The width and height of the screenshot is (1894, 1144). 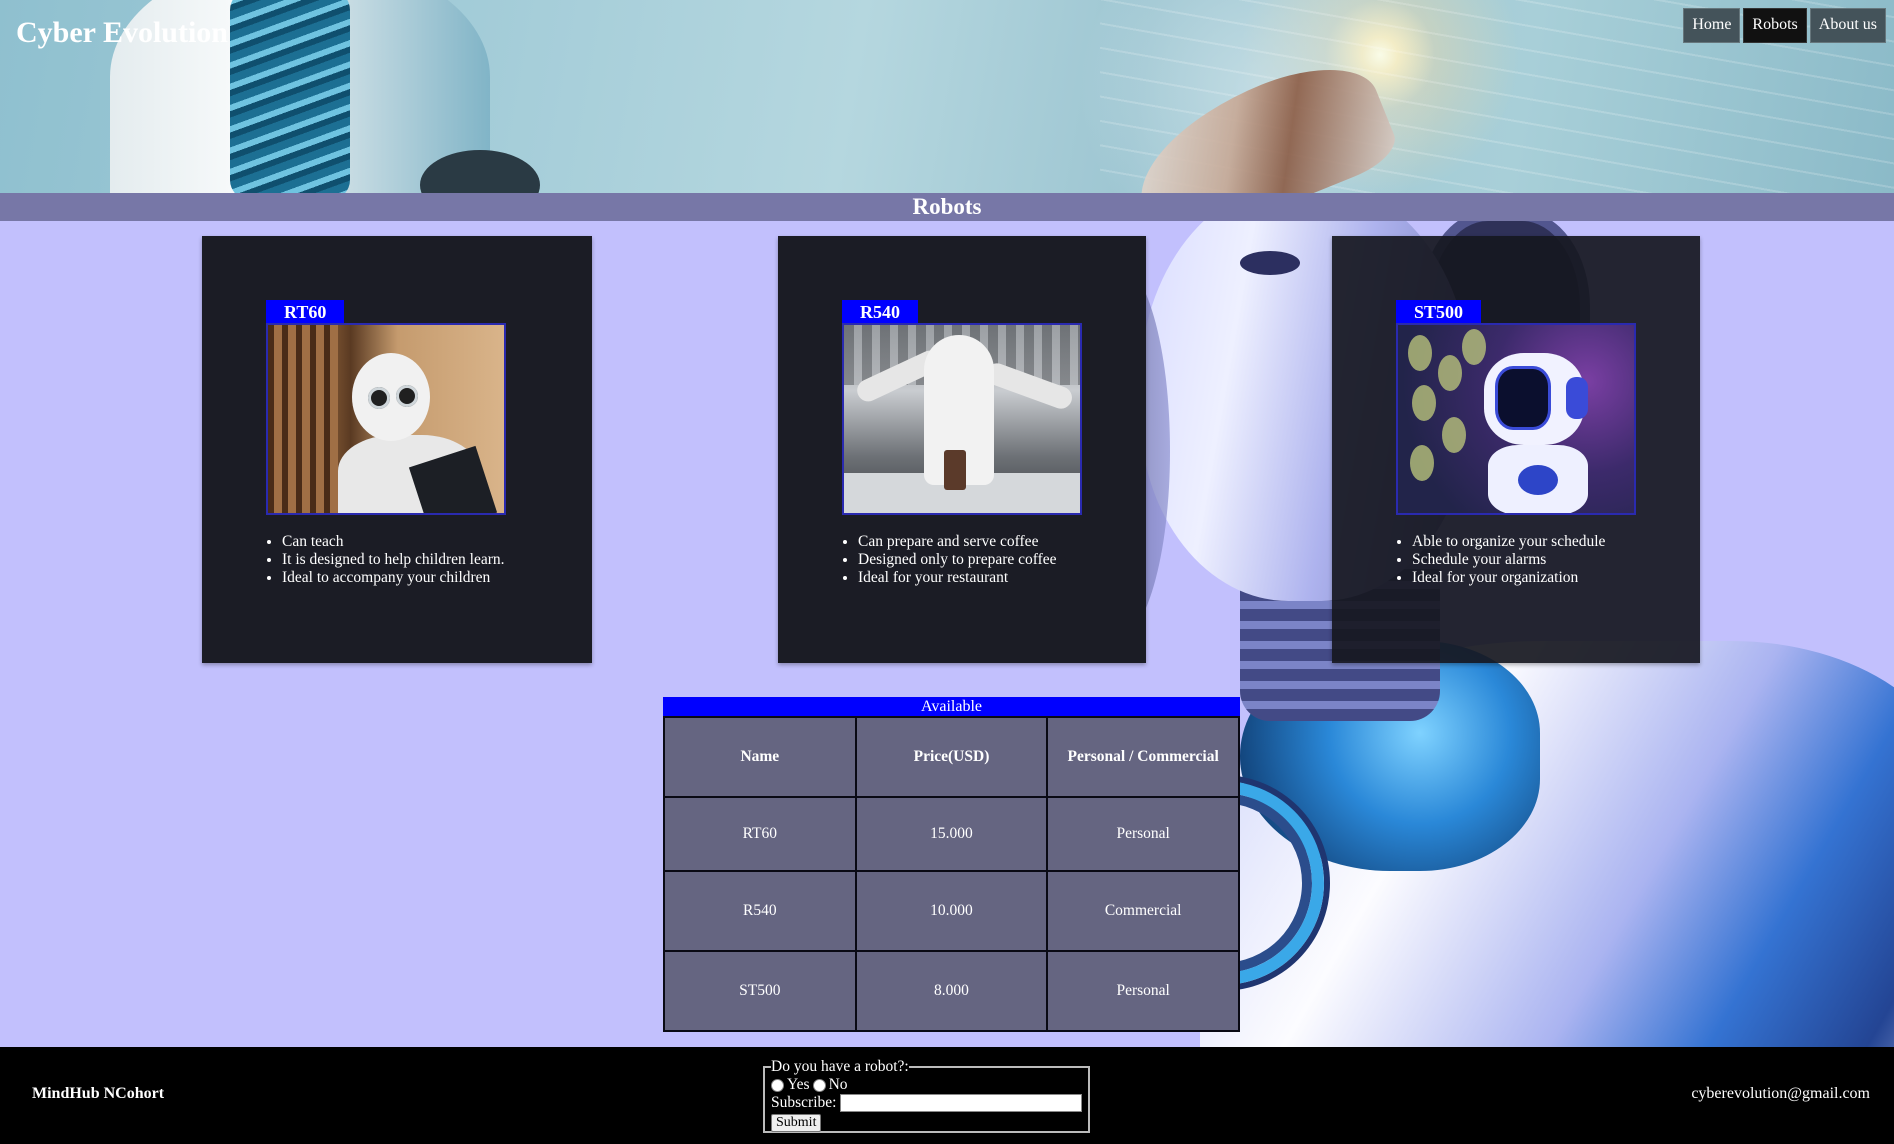 I want to click on product-image-r540, so click(x=962, y=419).